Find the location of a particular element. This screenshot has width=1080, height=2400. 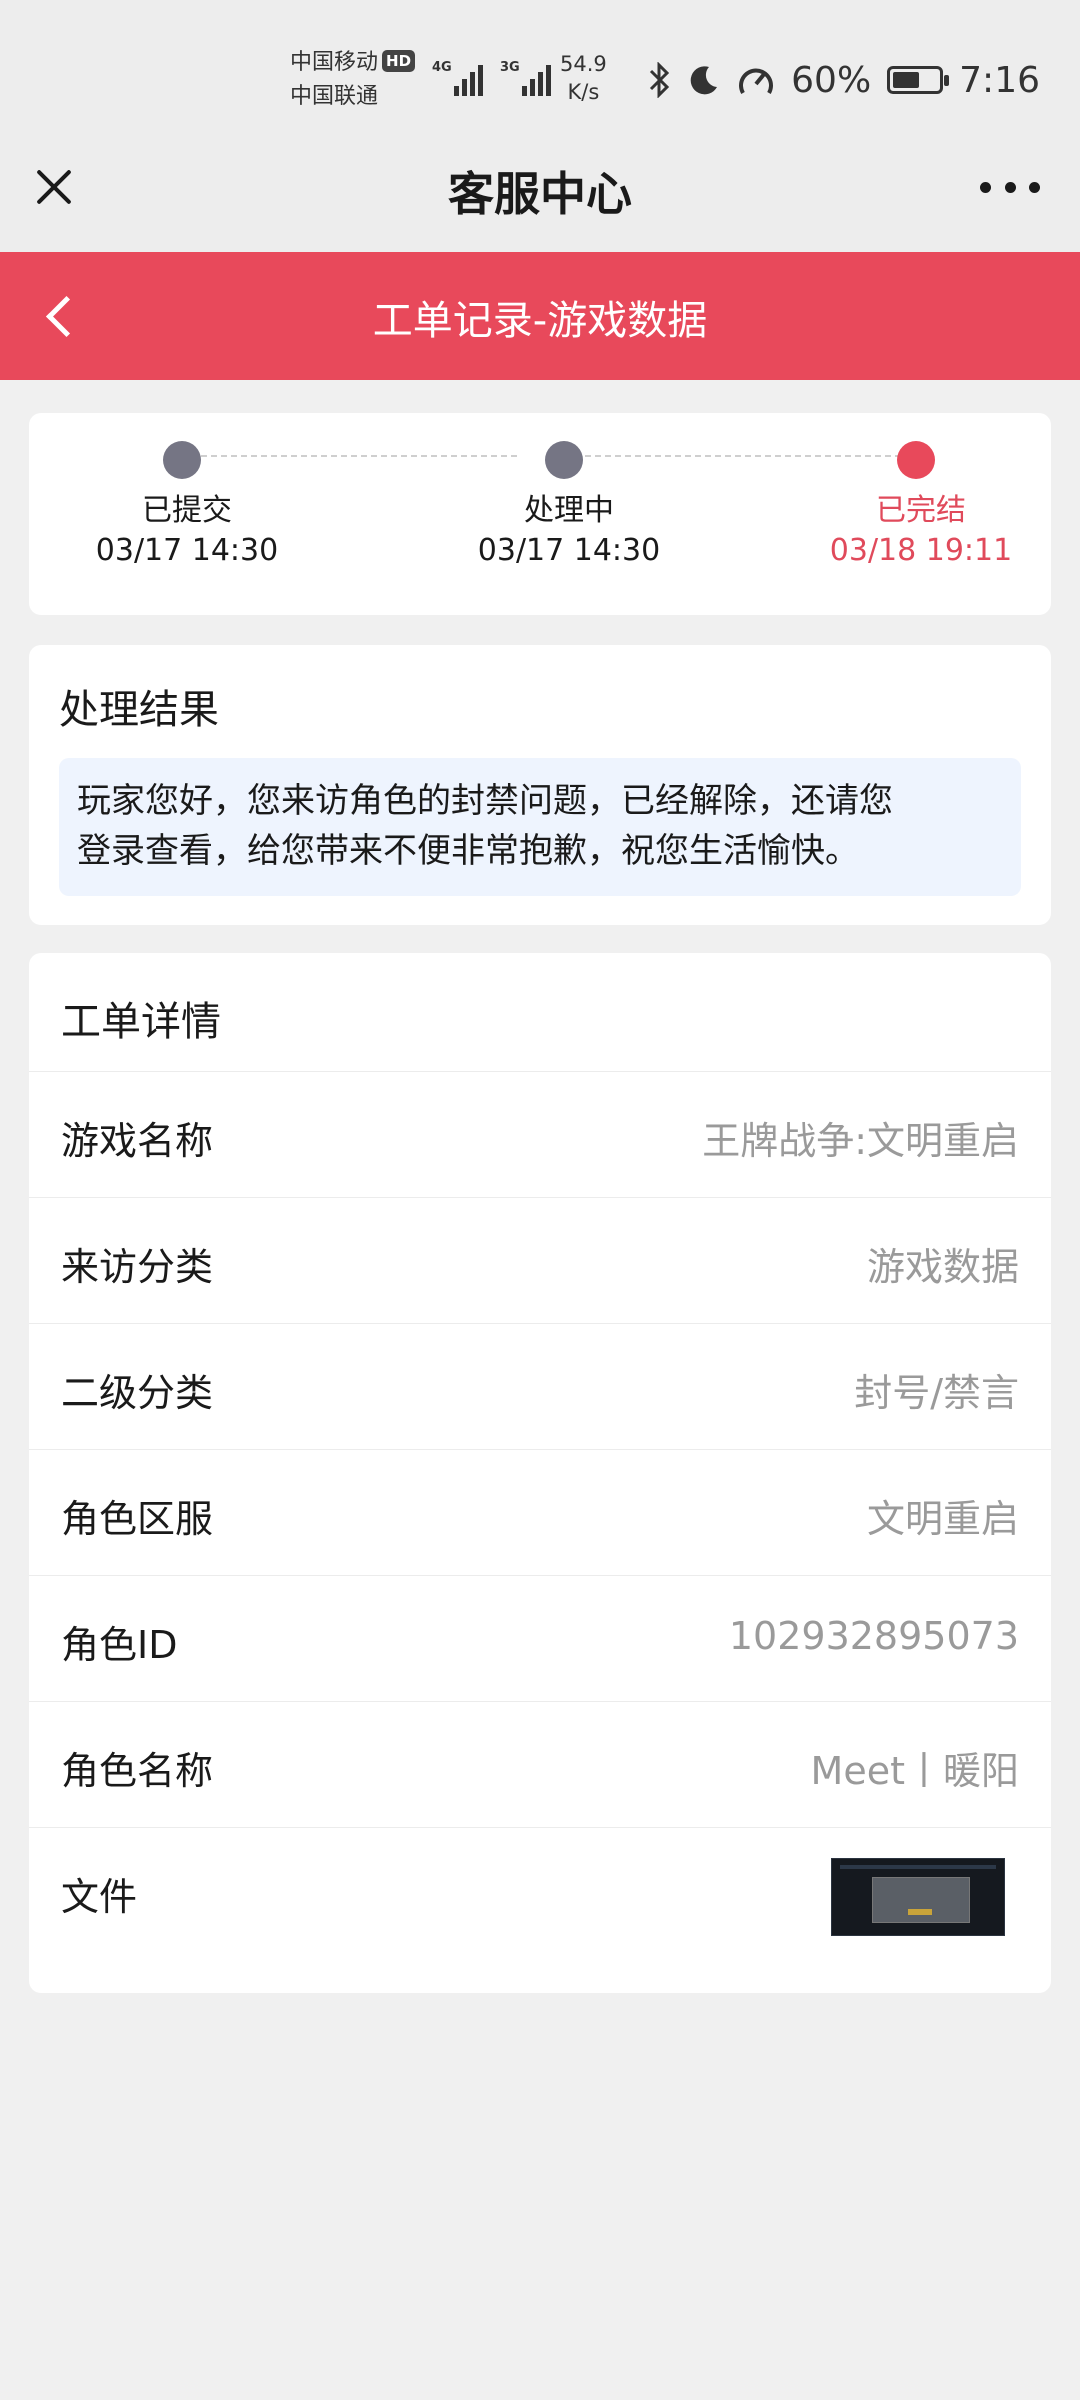

bluetooth-icon is located at coordinates (660, 80).